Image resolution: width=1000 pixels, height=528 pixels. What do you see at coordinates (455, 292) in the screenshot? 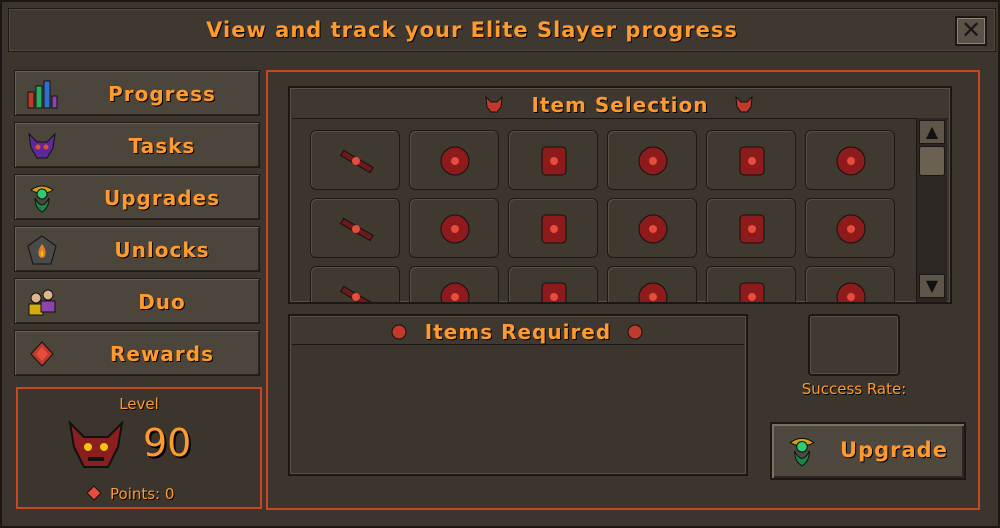
I see `hood-icon` at bounding box center [455, 292].